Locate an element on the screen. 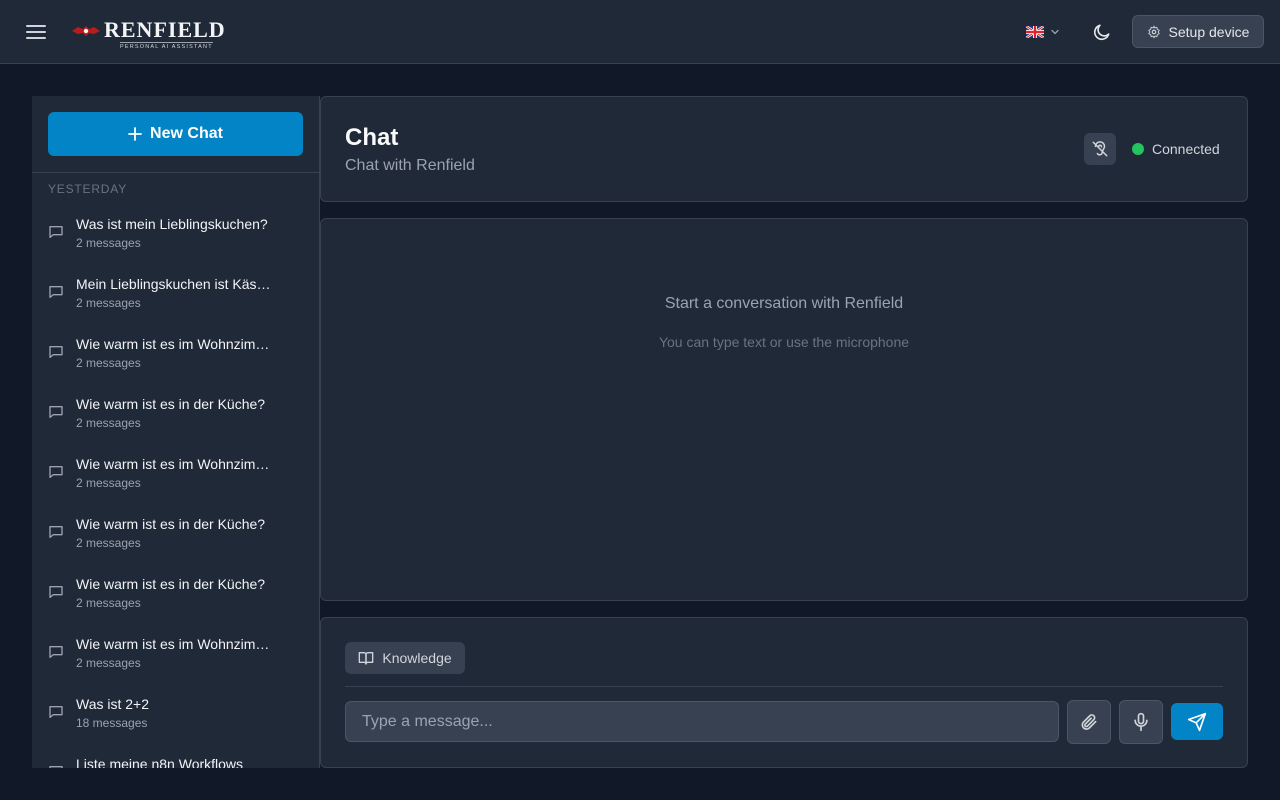 The height and width of the screenshot is (800, 1280). conversation-message-count: 18 messages is located at coordinates (112, 723).